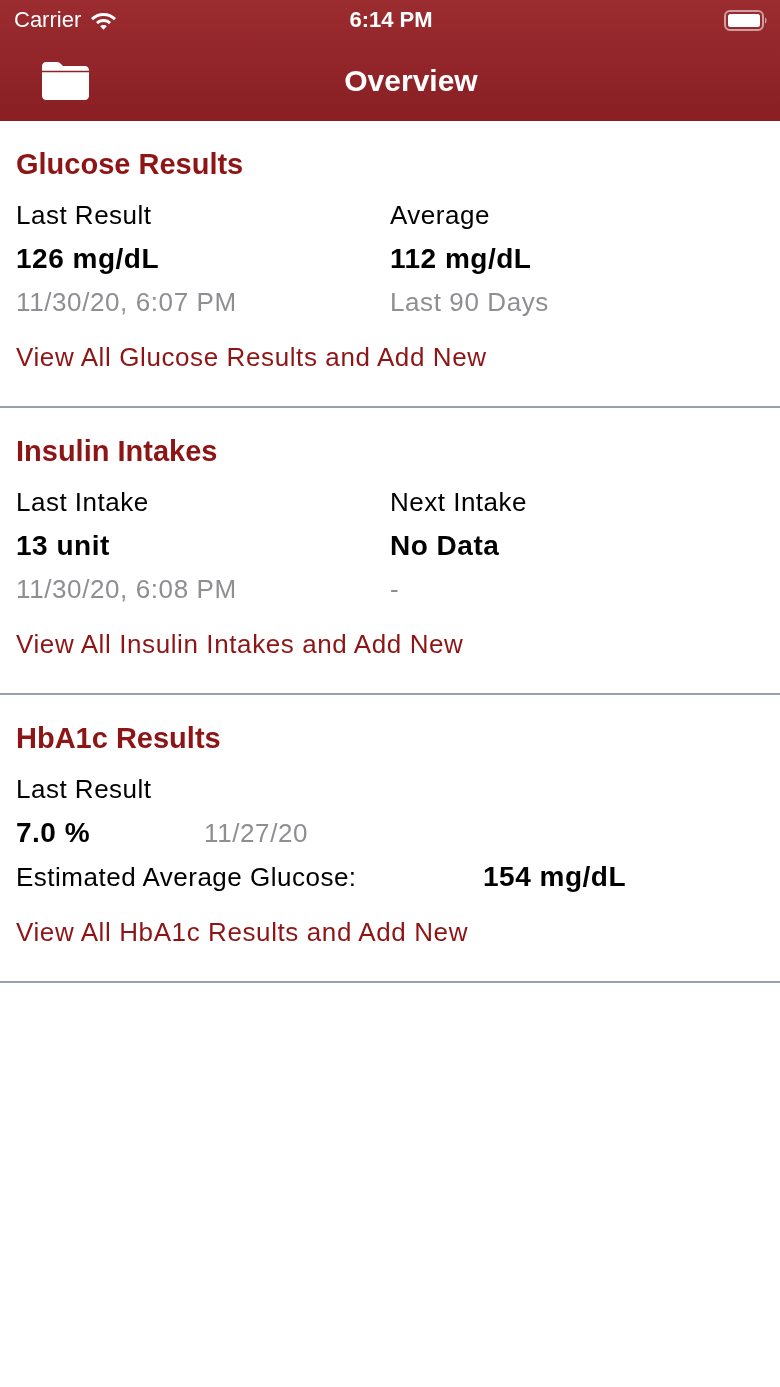 The height and width of the screenshot is (1387, 780). What do you see at coordinates (469, 302) in the screenshot?
I see `field-detail: Last 90 Days` at bounding box center [469, 302].